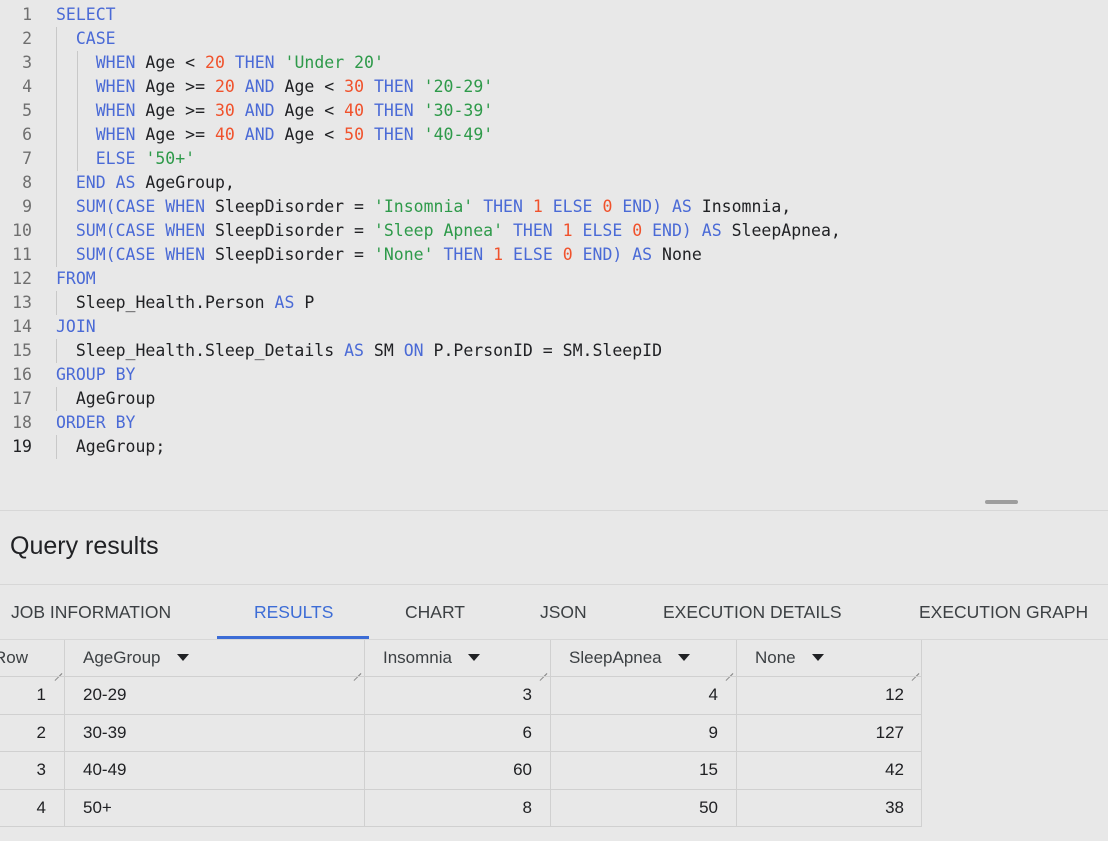 The height and width of the screenshot is (841, 1108). I want to click on sql-keyword: AS, so click(284, 302).